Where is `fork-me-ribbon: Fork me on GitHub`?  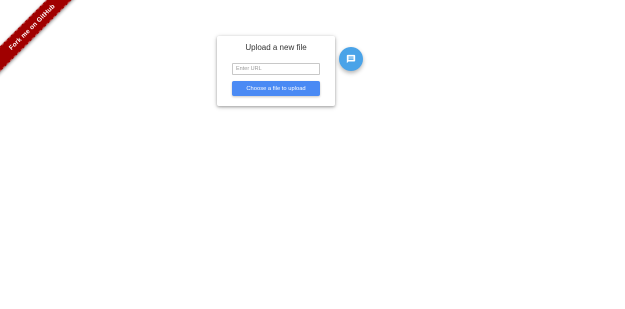 fork-me-ribbon: Fork me on GitHub is located at coordinates (40, 40).